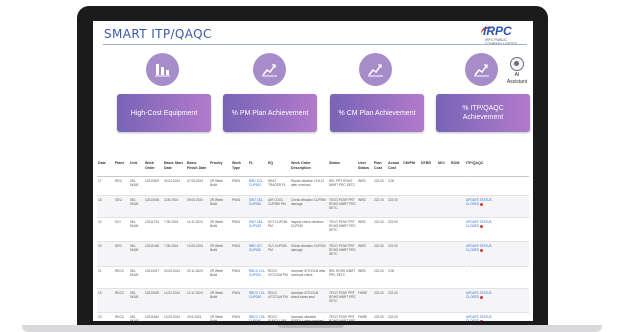  What do you see at coordinates (257, 300) in the screenshot?
I see `table-cell: RBCC 121-CUP030` at bounding box center [257, 300].